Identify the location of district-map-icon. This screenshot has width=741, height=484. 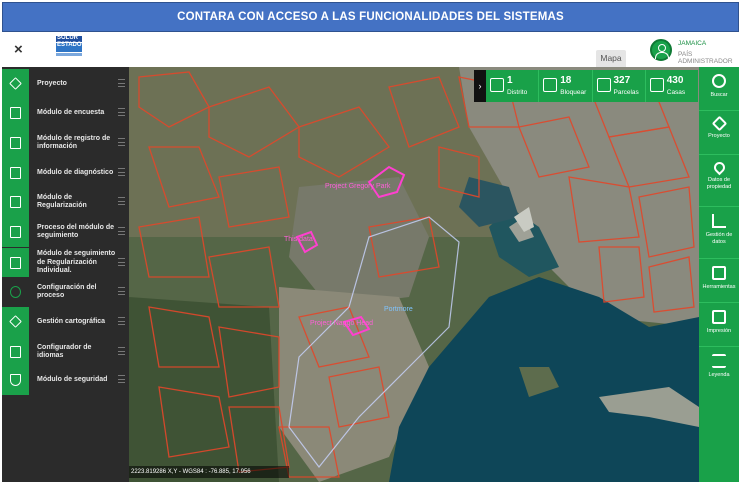
(497, 85).